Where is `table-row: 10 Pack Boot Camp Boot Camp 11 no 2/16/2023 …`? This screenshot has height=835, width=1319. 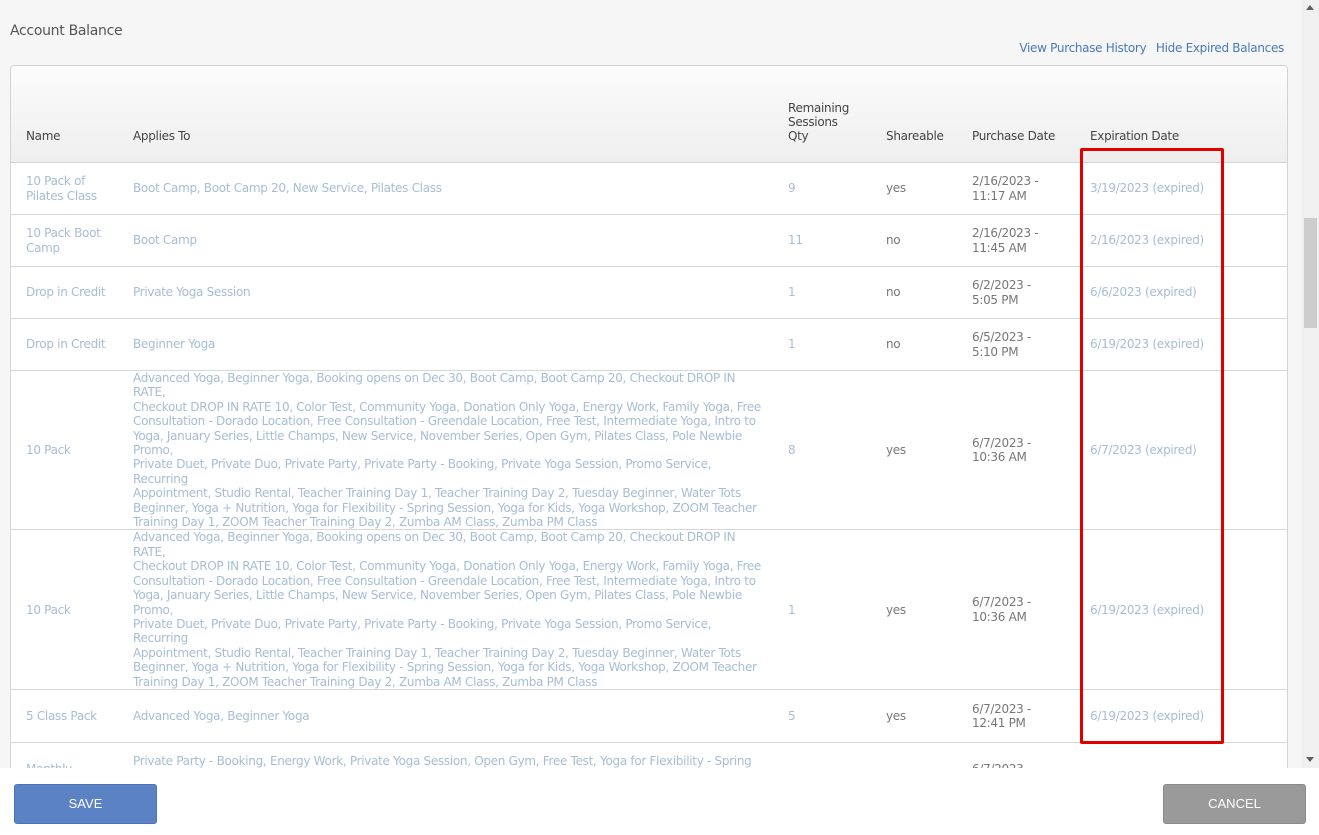
table-row: 10 Pack Boot Camp Boot Camp 11 no 2/16/2023 … is located at coordinates (649, 240).